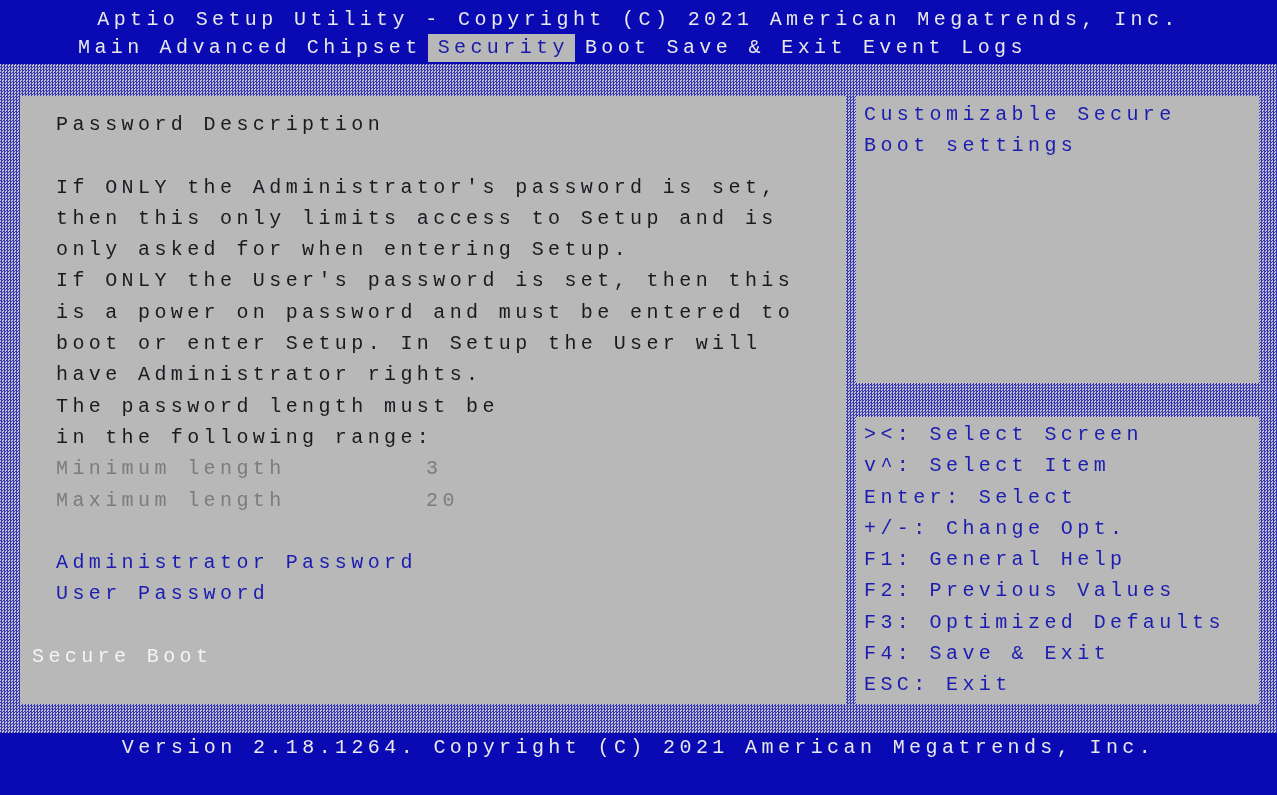 This screenshot has height=795, width=1277. I want to click on description-text: If ONLY the Administrator's password is set,, so click(417, 187).